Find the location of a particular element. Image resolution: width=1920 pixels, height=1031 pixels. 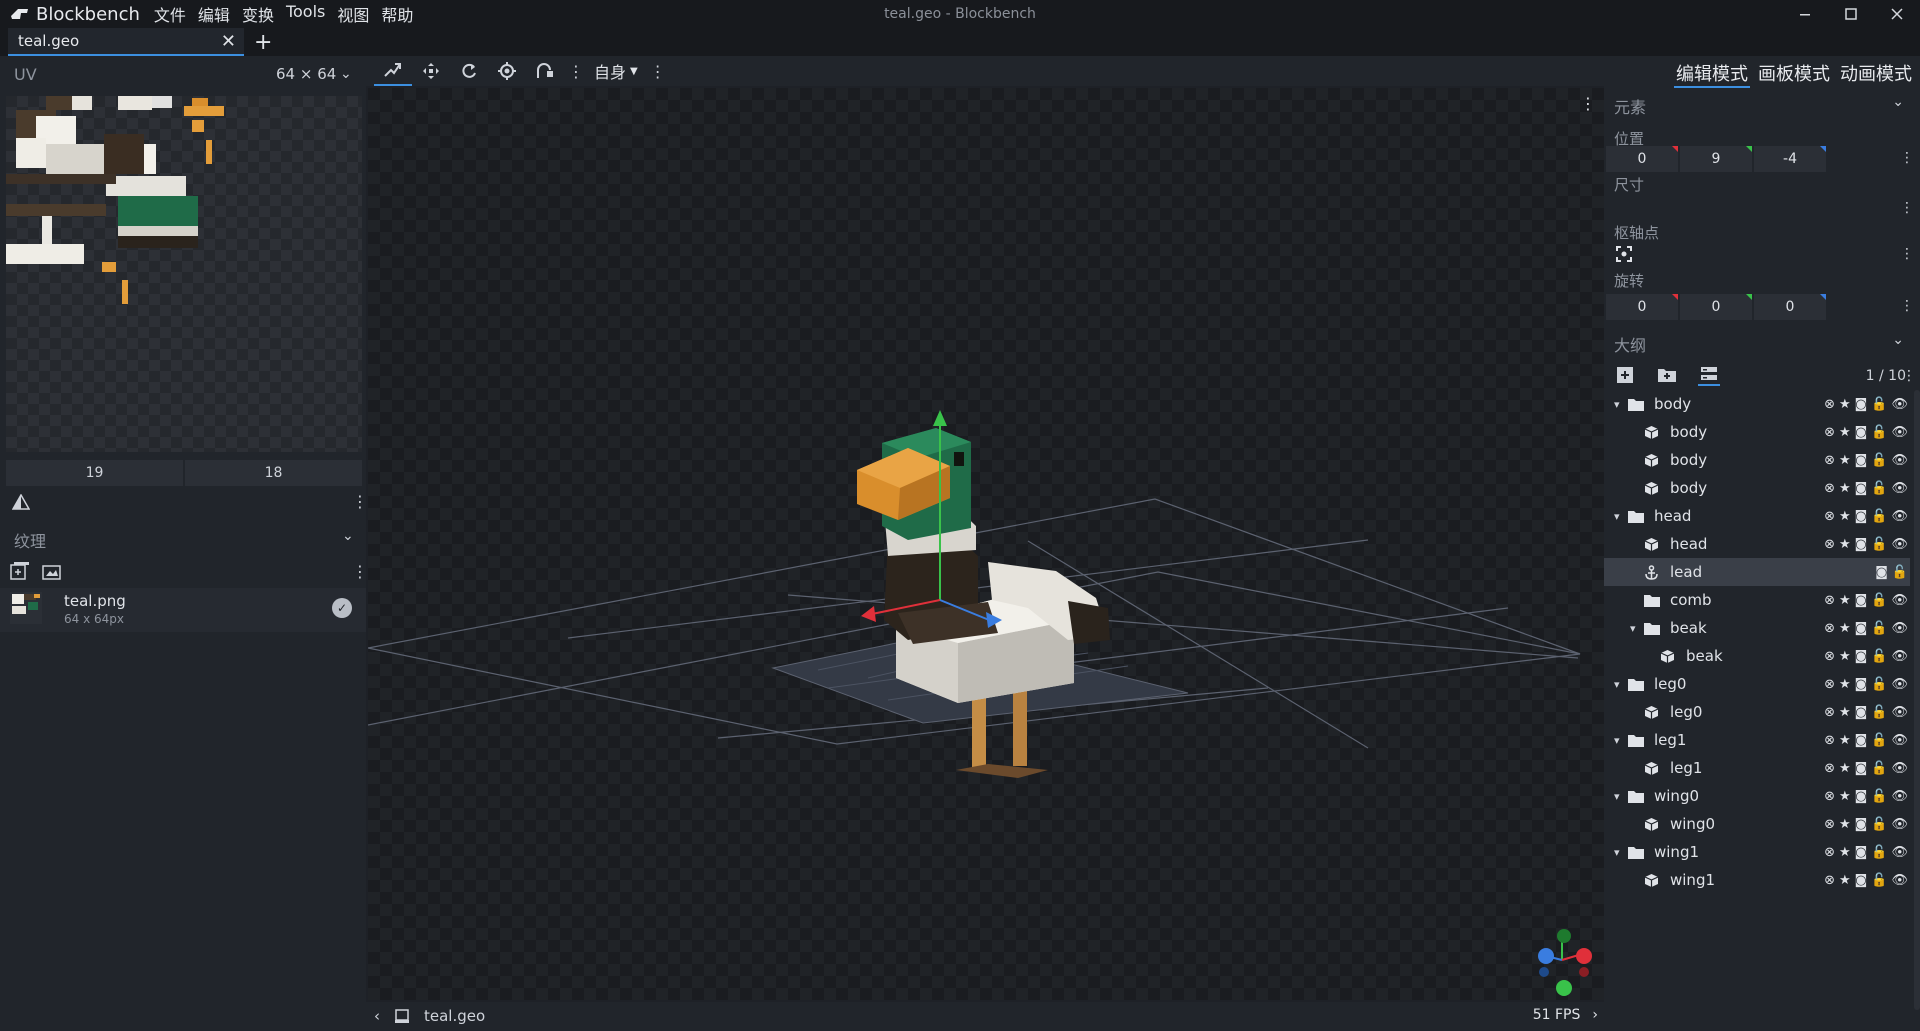

vertex-snap-button is located at coordinates (545, 71).